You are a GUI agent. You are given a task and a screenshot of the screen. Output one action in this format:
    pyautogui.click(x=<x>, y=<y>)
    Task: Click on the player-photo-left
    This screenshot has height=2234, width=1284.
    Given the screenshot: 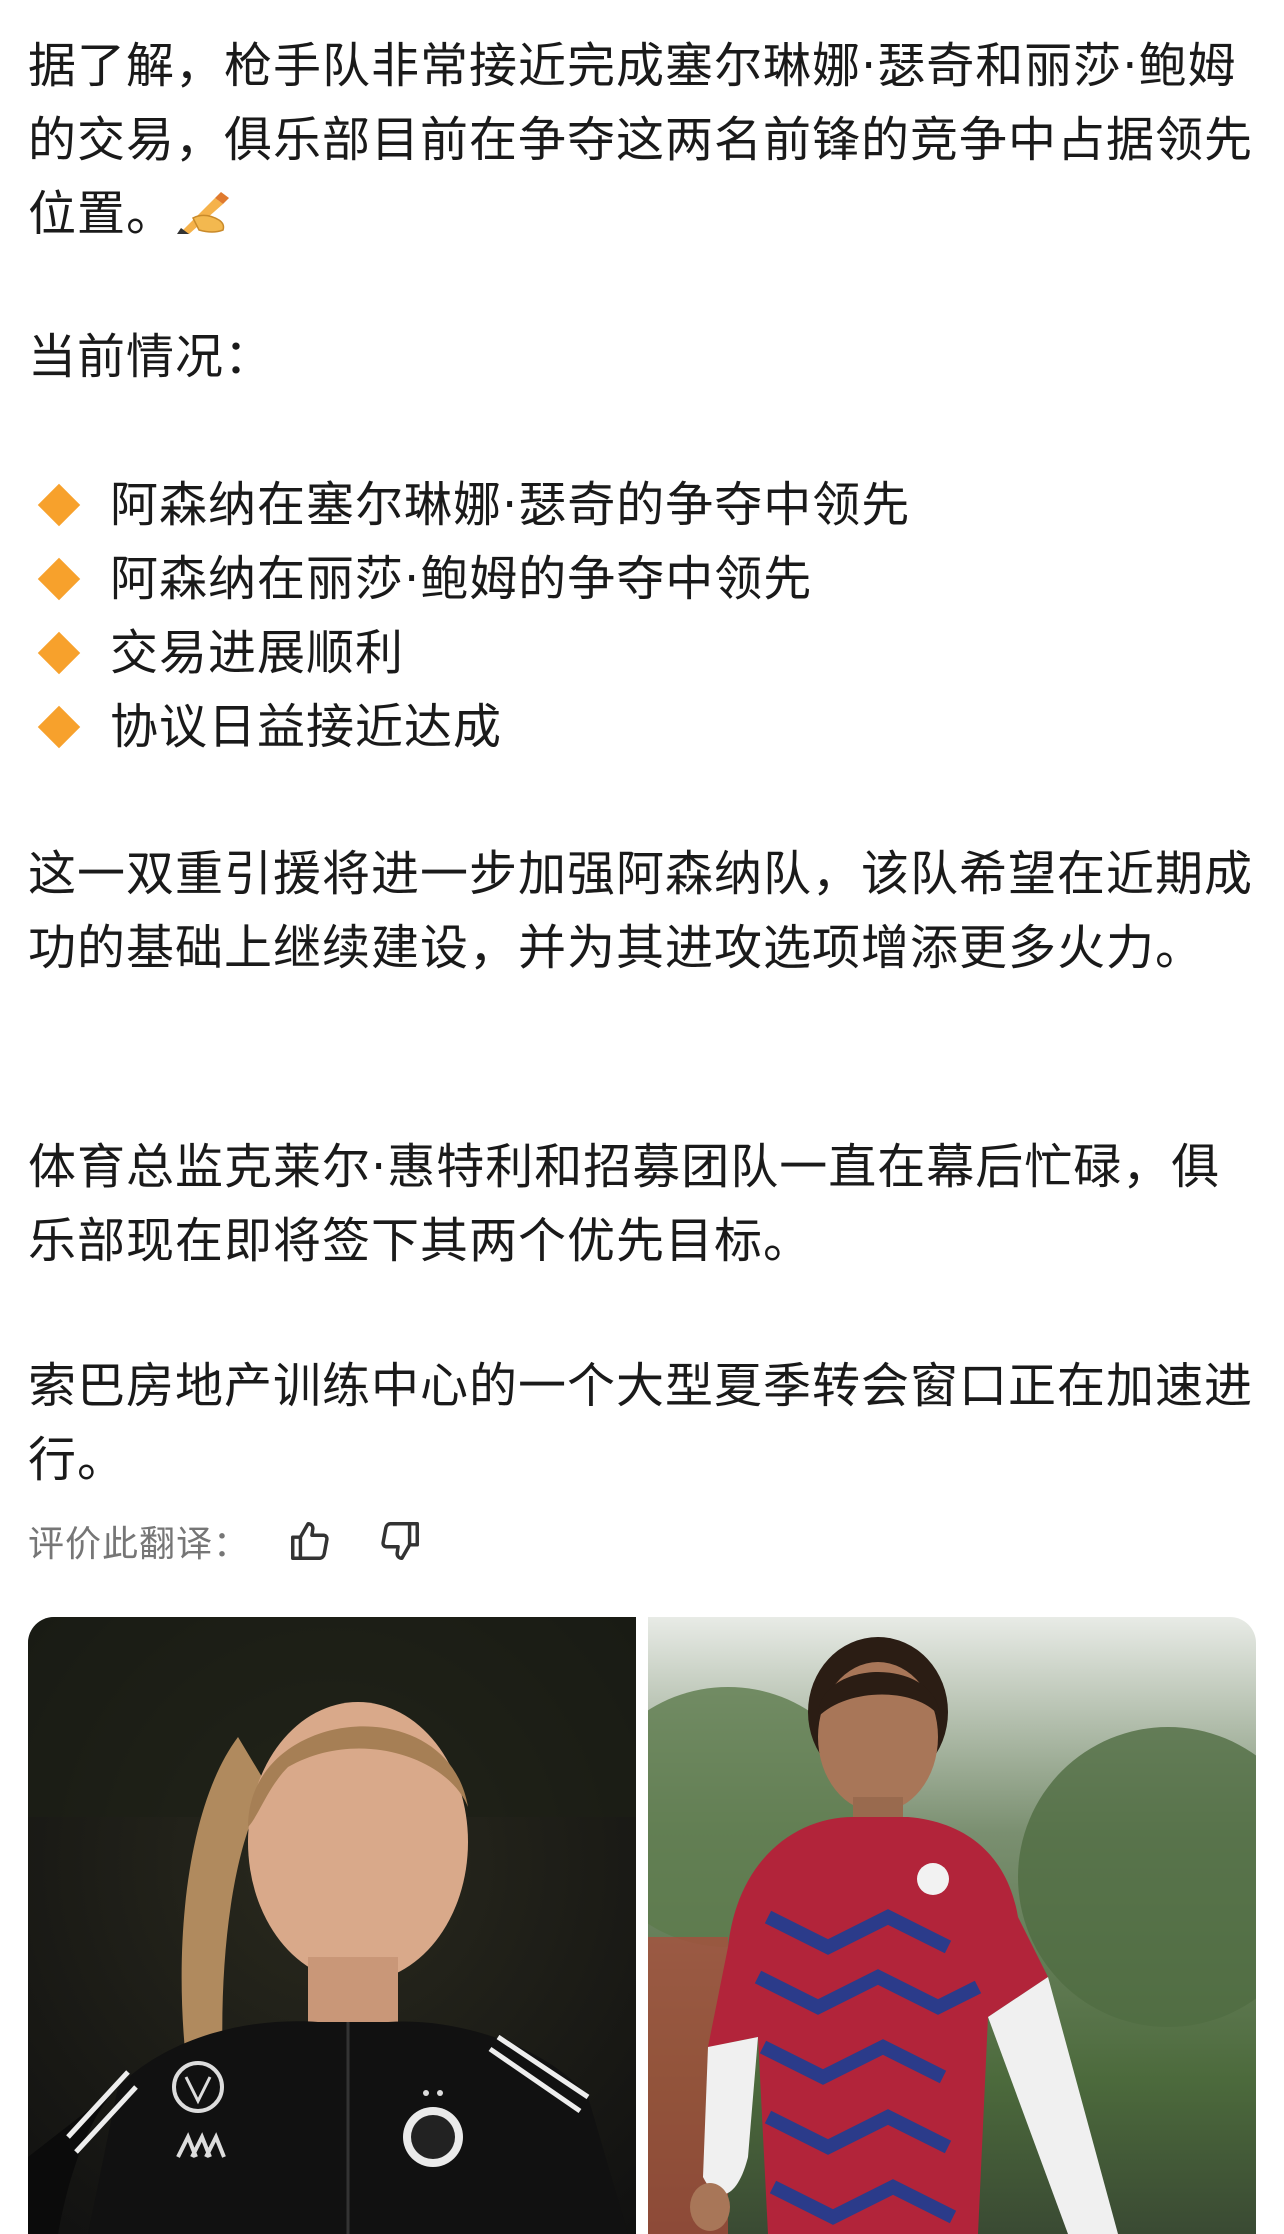 What is the action you would take?
    pyautogui.click(x=332, y=1925)
    